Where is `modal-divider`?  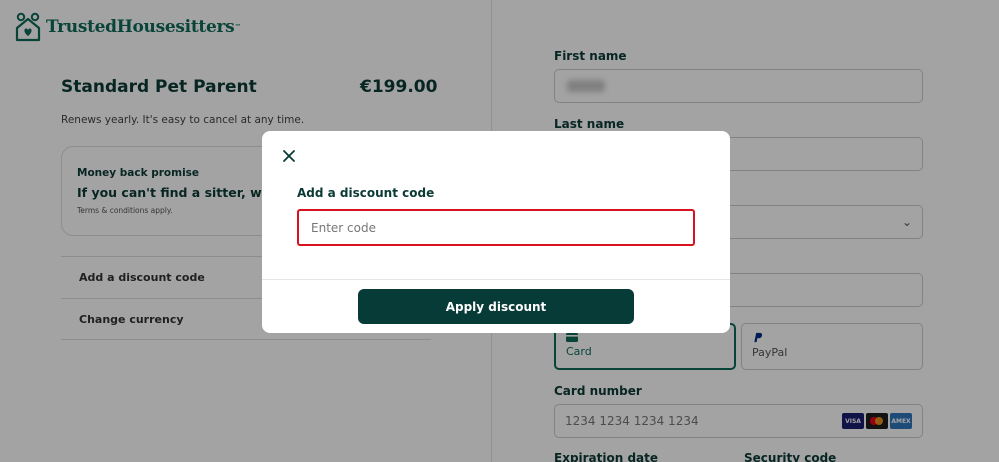
modal-divider is located at coordinates (496, 279).